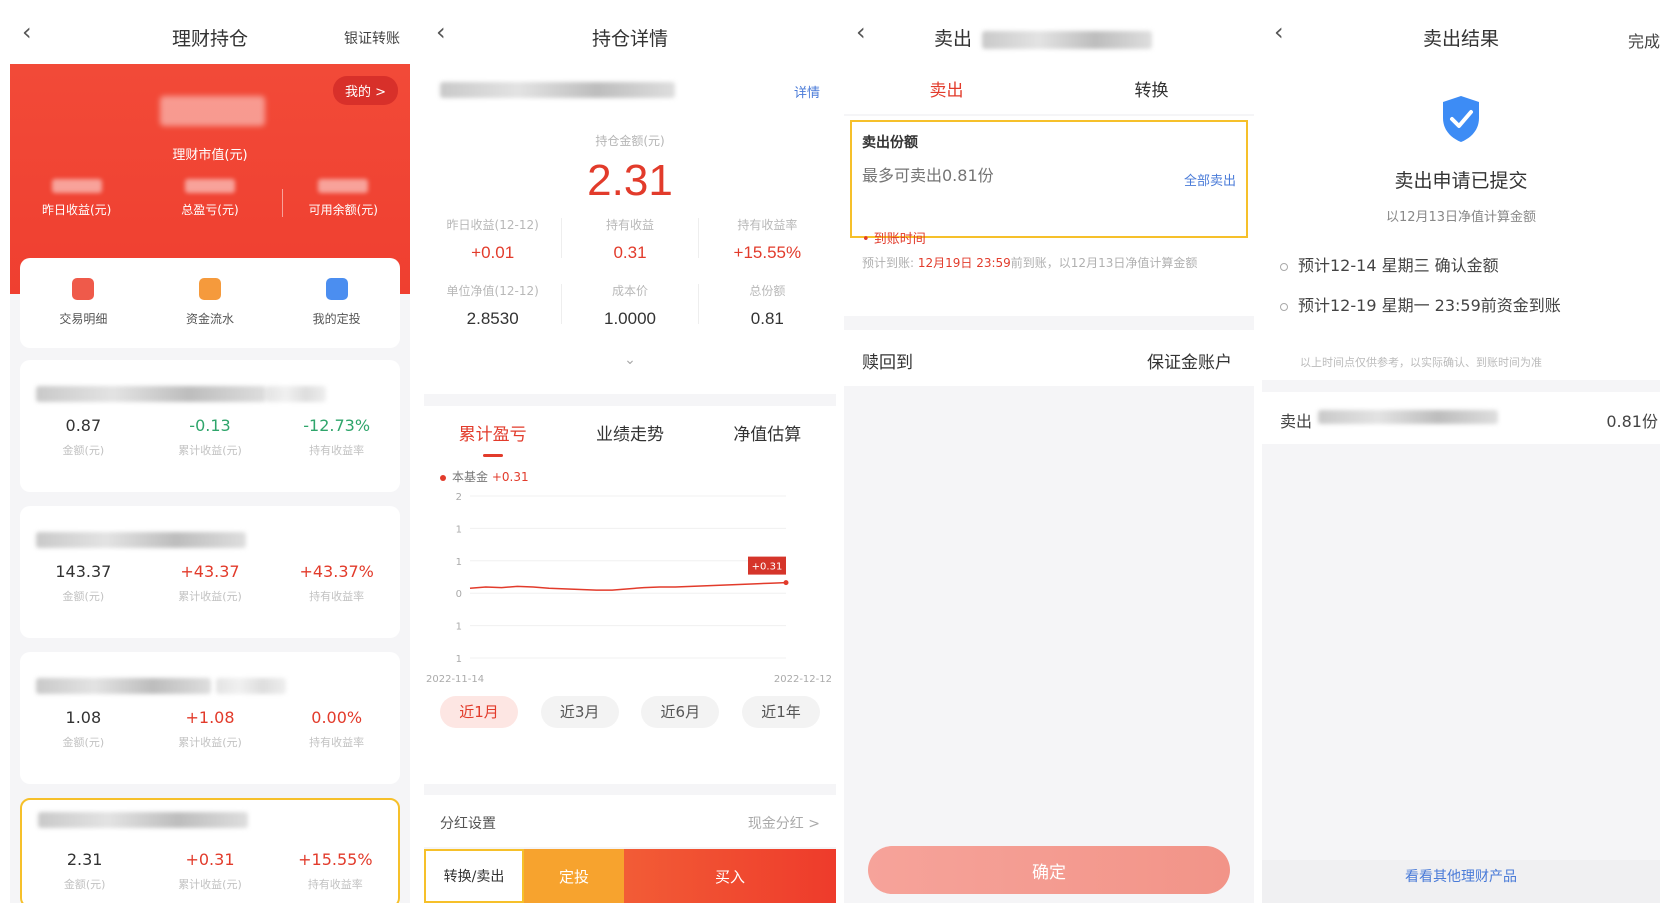 This screenshot has height=903, width=1660. I want to click on footer: 看看其他理财产品, so click(1461, 881).